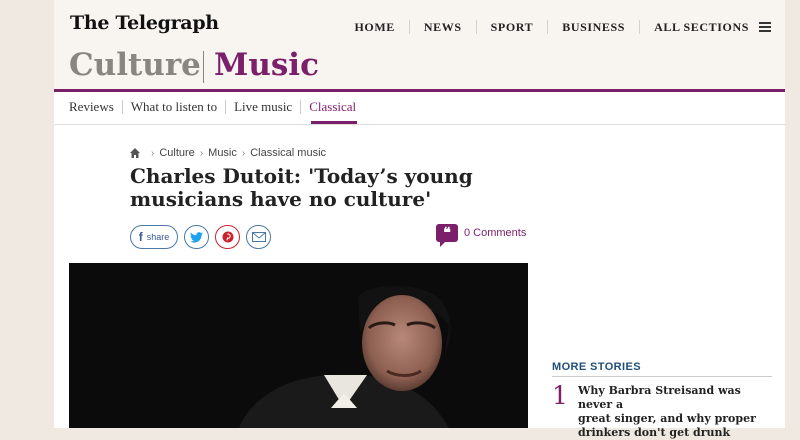 The image size is (800, 440). What do you see at coordinates (135, 153) in the screenshot?
I see `home-icon` at bounding box center [135, 153].